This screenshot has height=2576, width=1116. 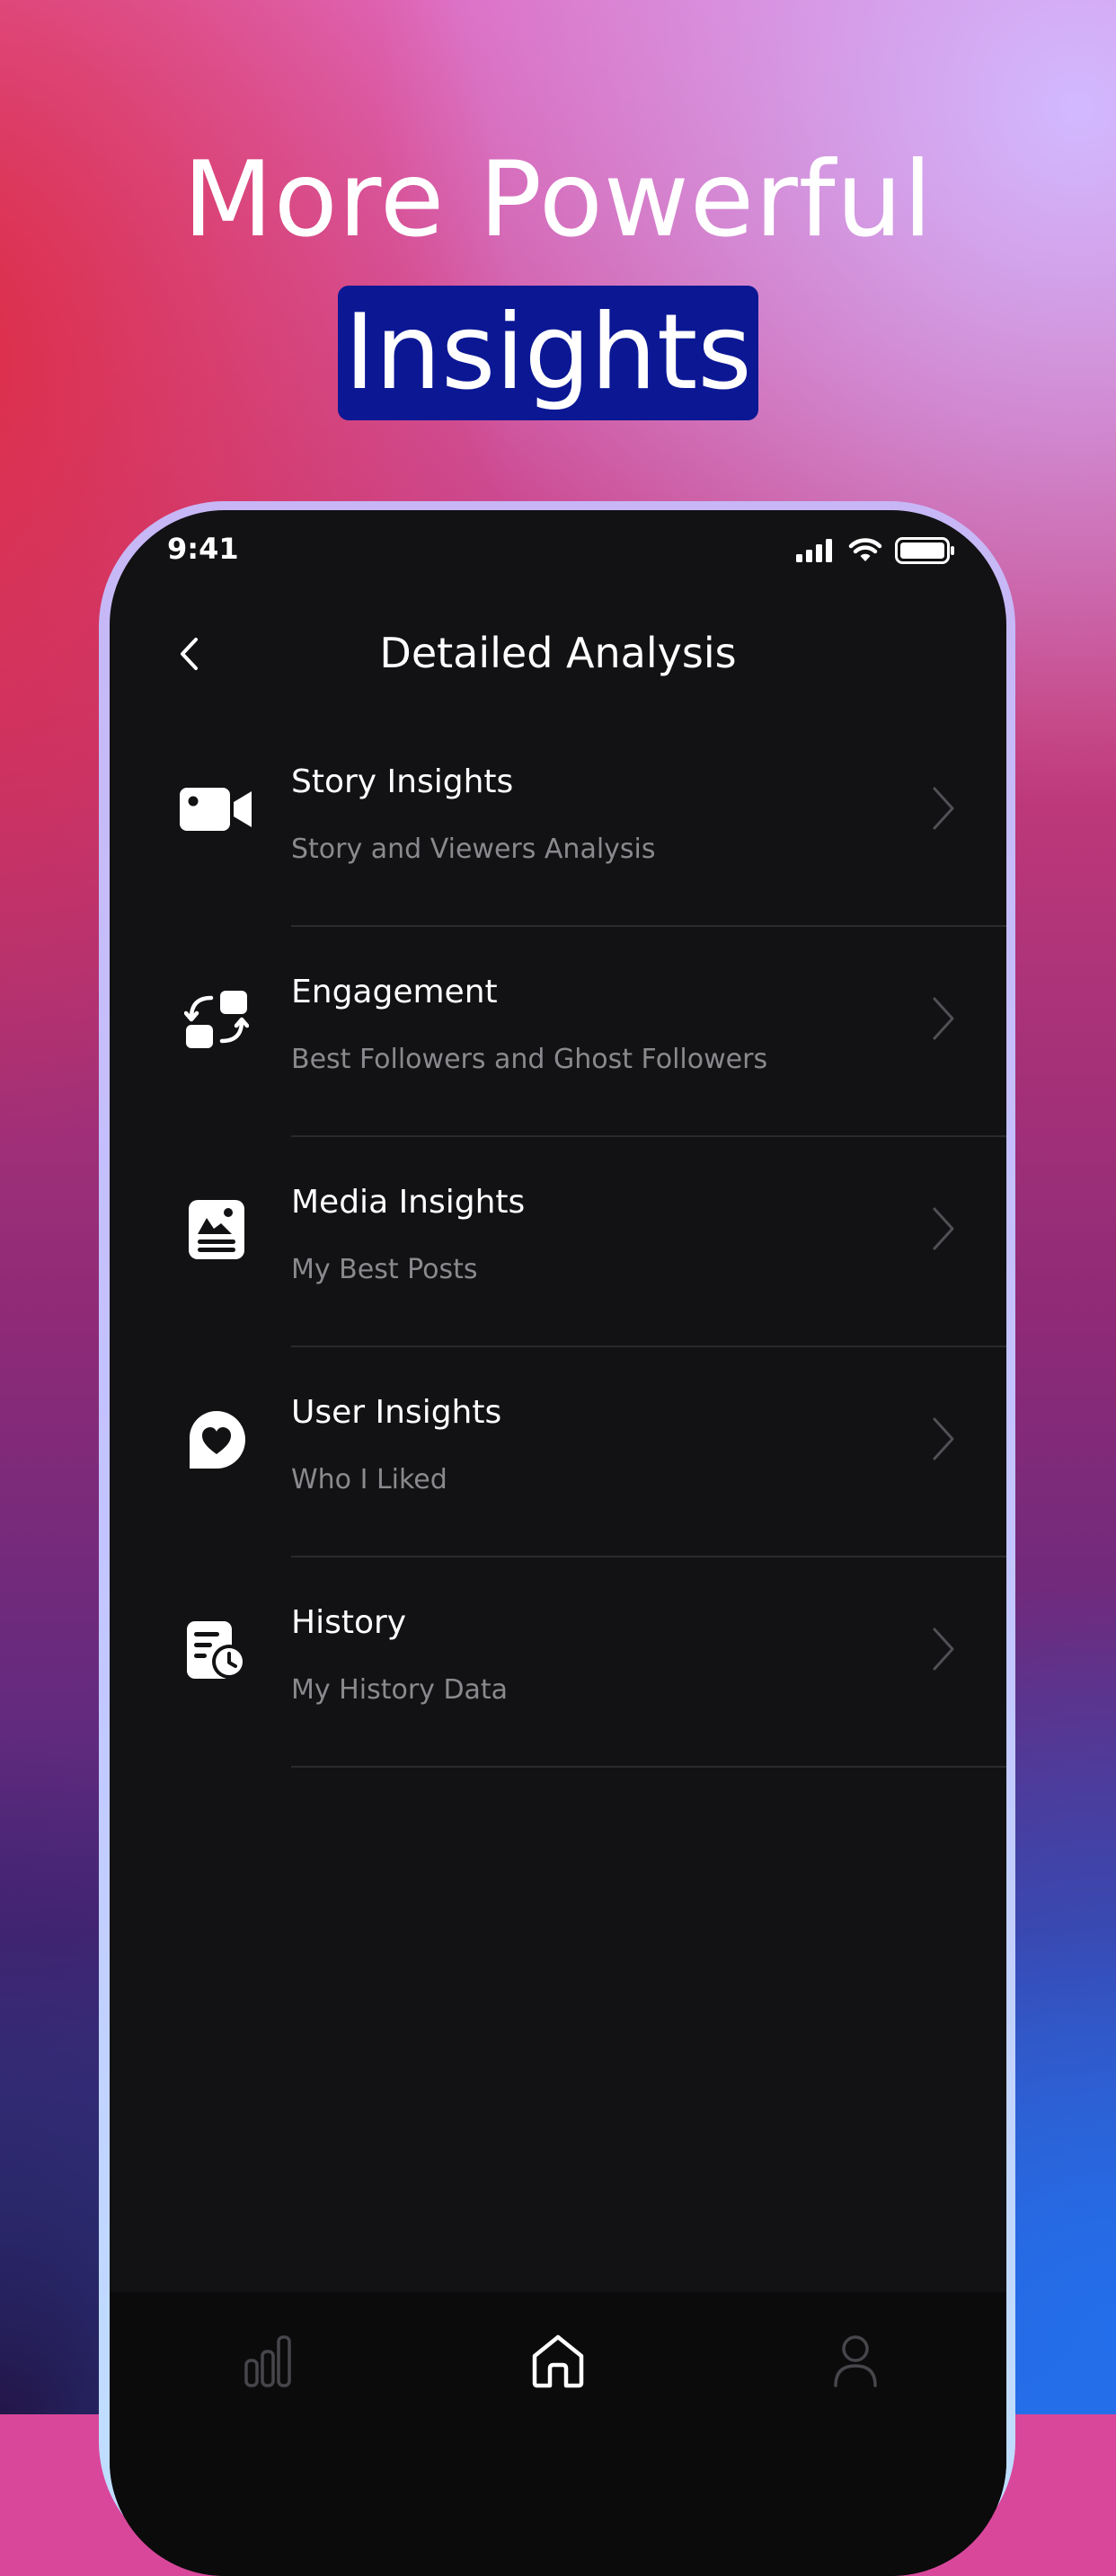 I want to click on status-icons, so click(x=876, y=550).